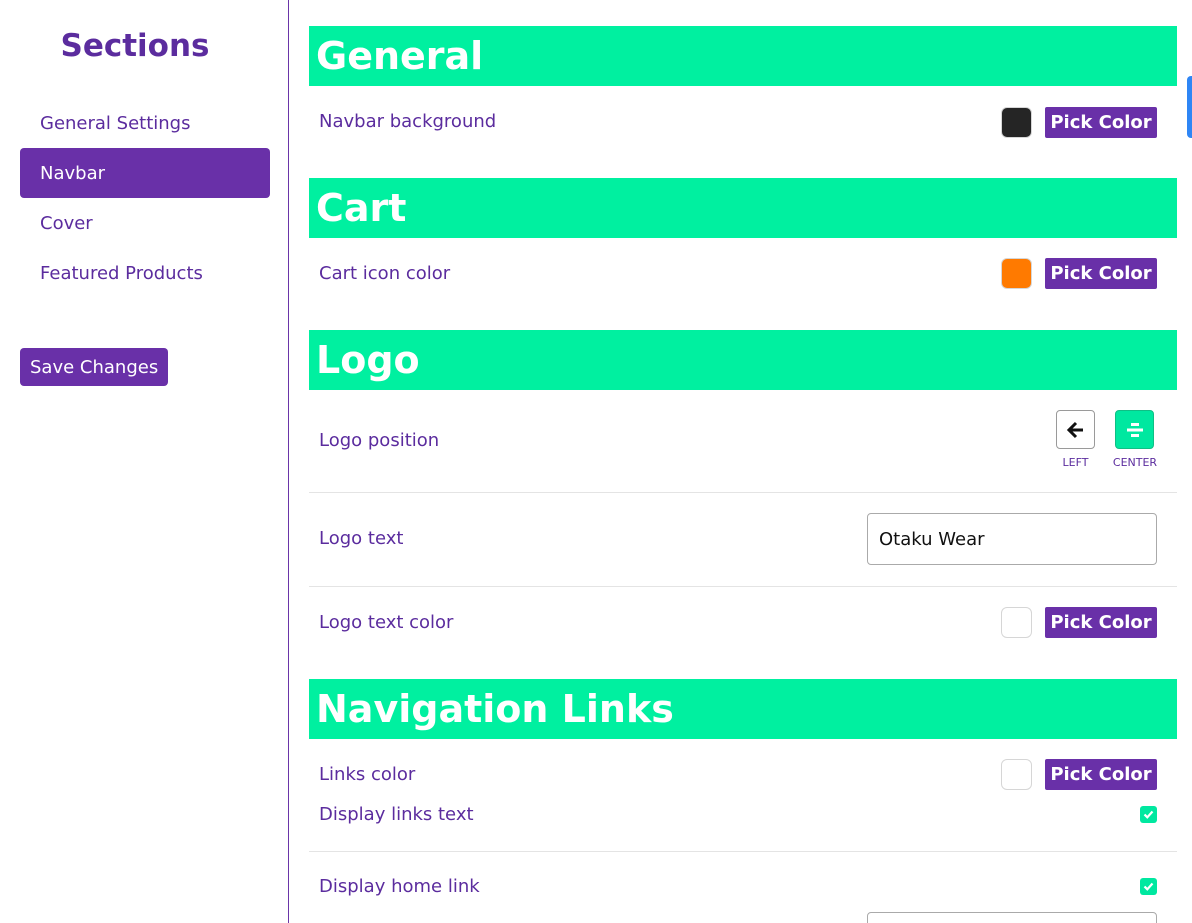 The height and width of the screenshot is (923, 1192). I want to click on links-pick-color-button: Pick Color, so click(1101, 774).